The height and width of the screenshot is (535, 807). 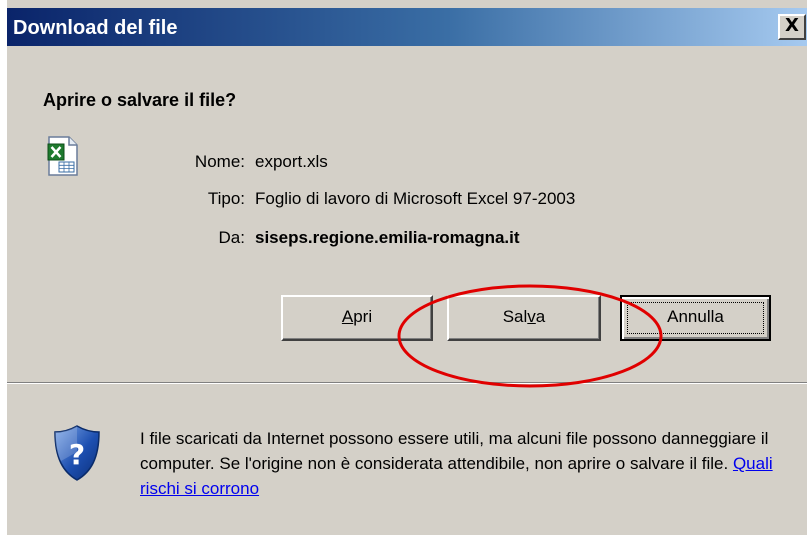 I want to click on save-button: Salva, so click(x=524, y=318).